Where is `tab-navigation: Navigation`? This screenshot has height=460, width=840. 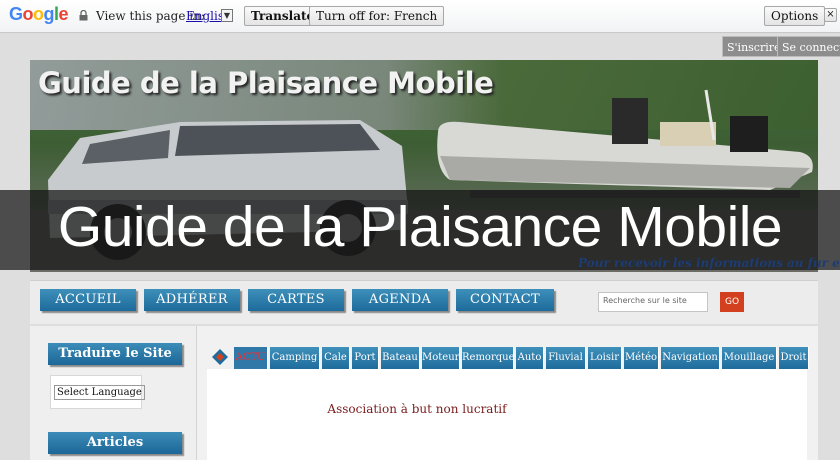
tab-navigation: Navigation is located at coordinates (690, 358).